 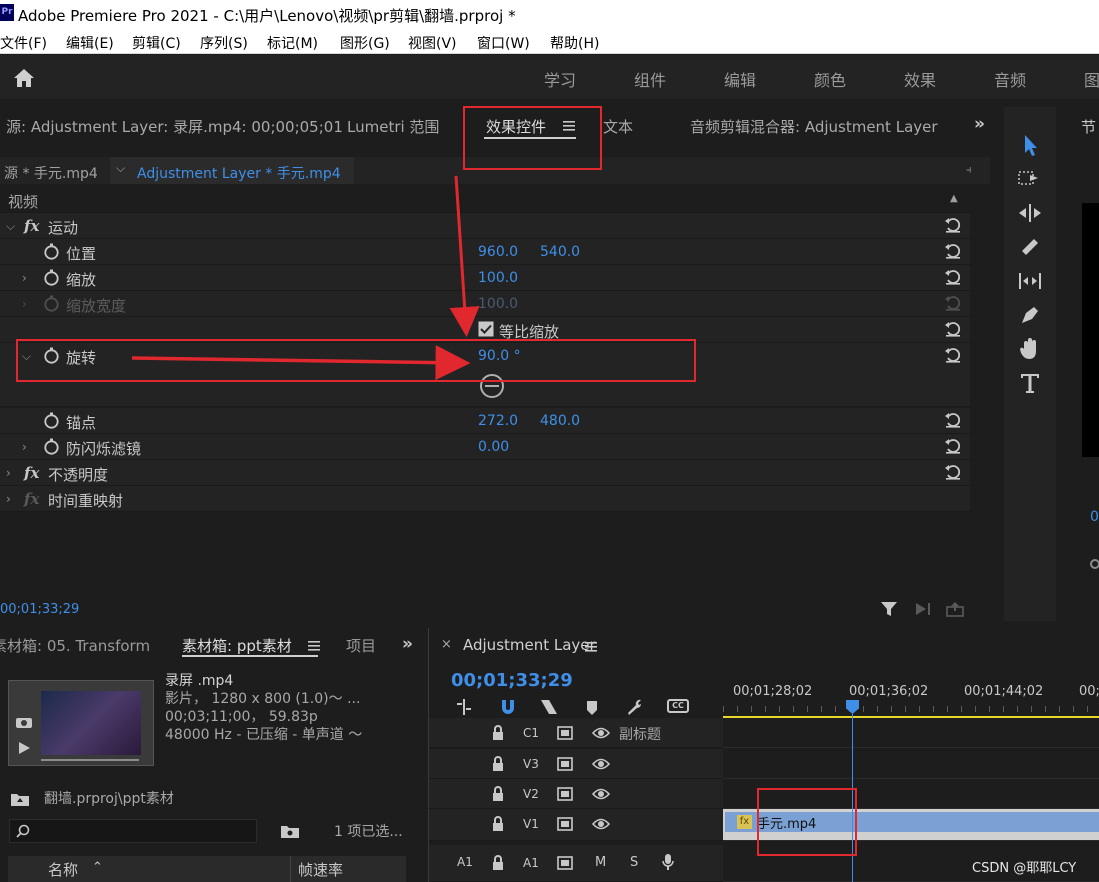 I want to click on expand-chevron-icon: ⌵, so click(x=10, y=226).